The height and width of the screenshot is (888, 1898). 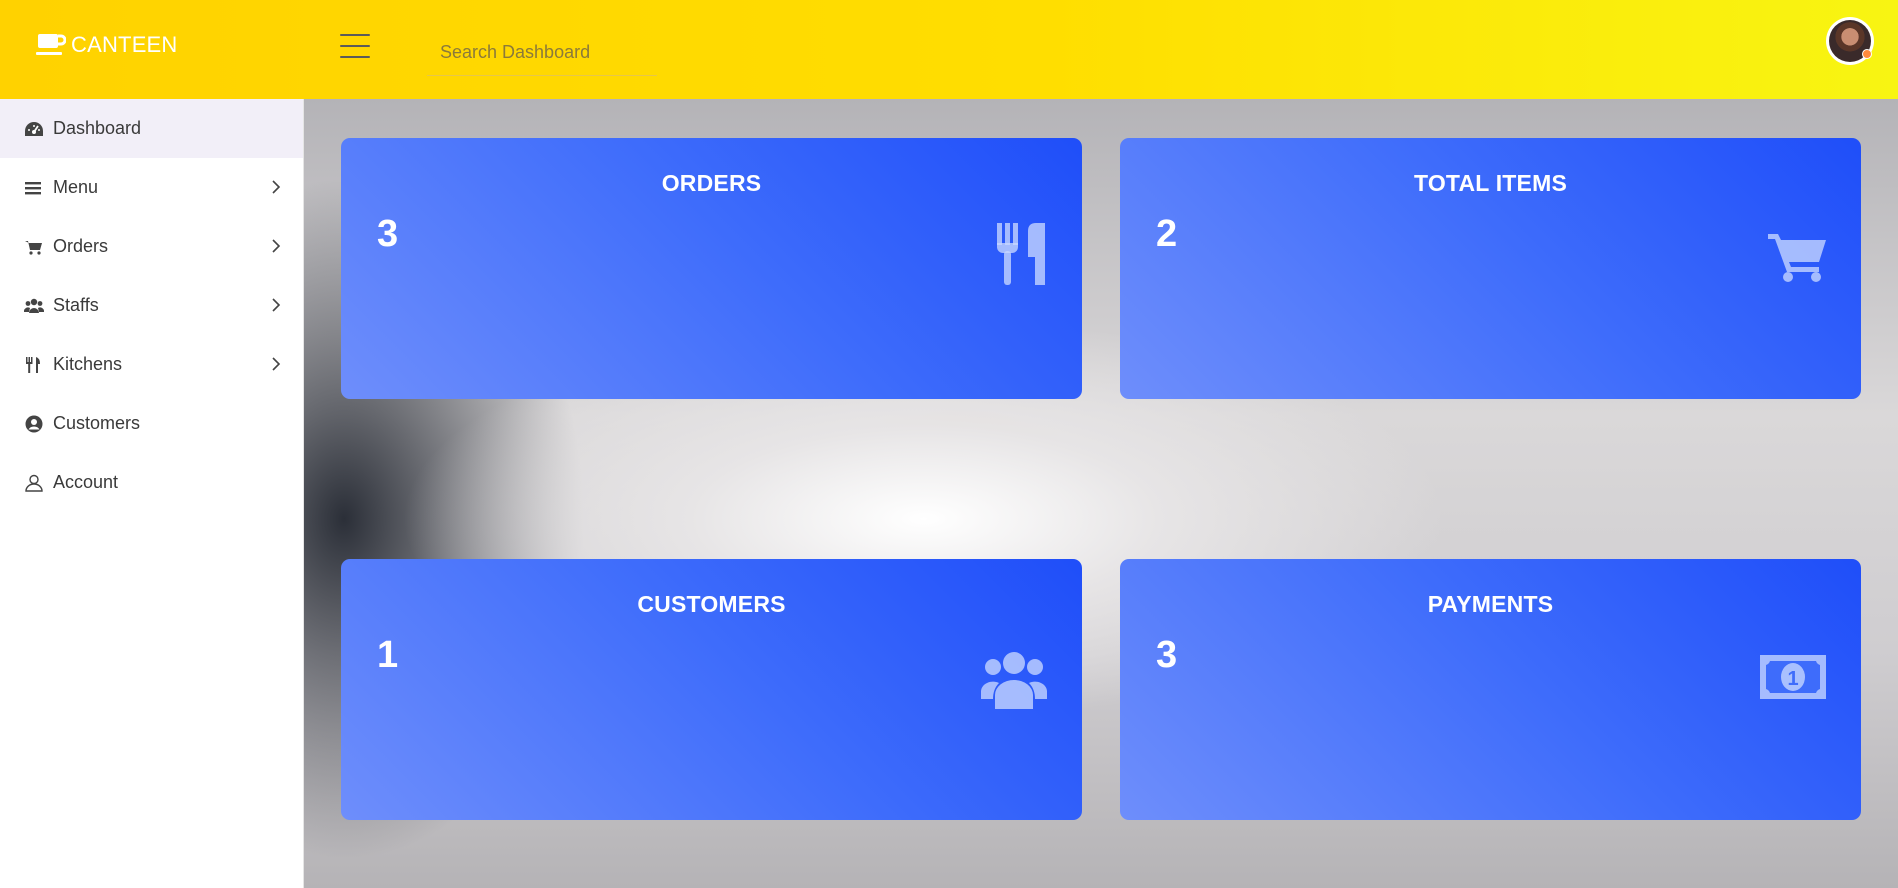 What do you see at coordinates (81, 246) in the screenshot?
I see `sidebar-item-label: Orders` at bounding box center [81, 246].